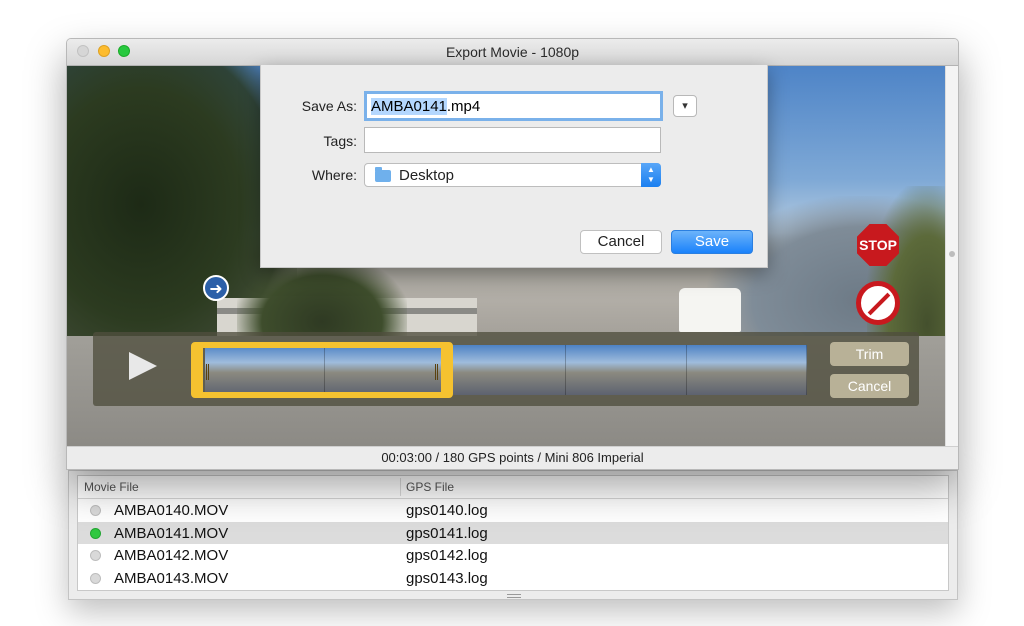 Image resolution: width=1024 pixels, height=626 pixels. What do you see at coordinates (869, 354) in the screenshot?
I see `trim-button: Trim` at bounding box center [869, 354].